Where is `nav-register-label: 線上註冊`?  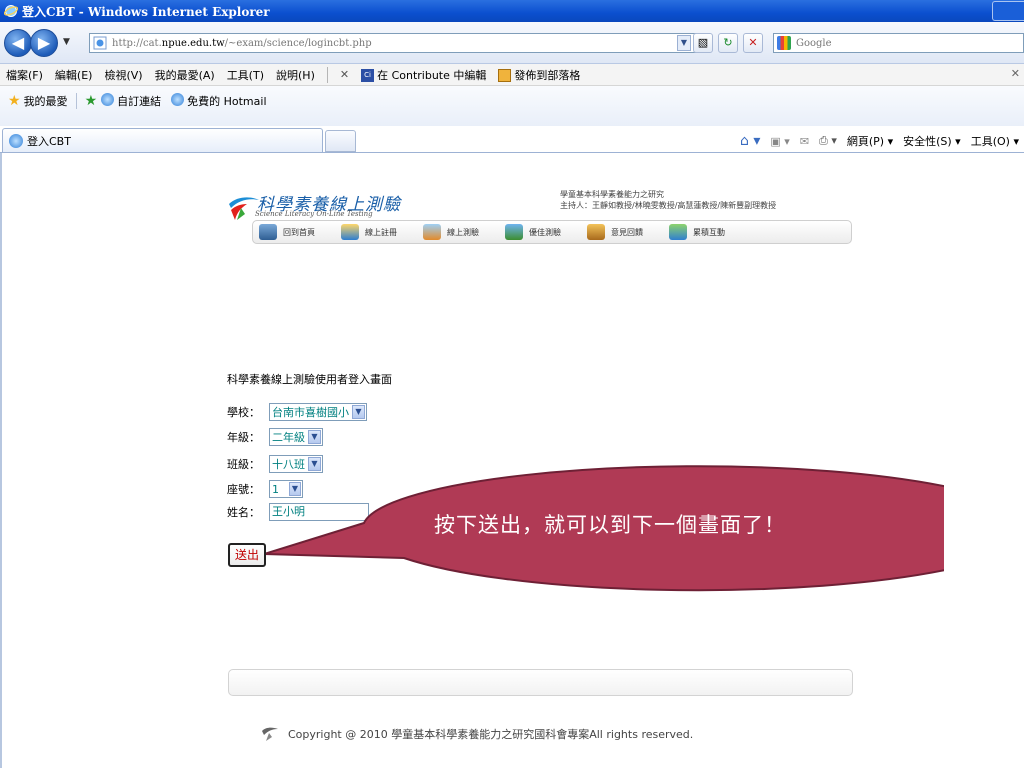
nav-register-label: 線上註冊 is located at coordinates (381, 232).